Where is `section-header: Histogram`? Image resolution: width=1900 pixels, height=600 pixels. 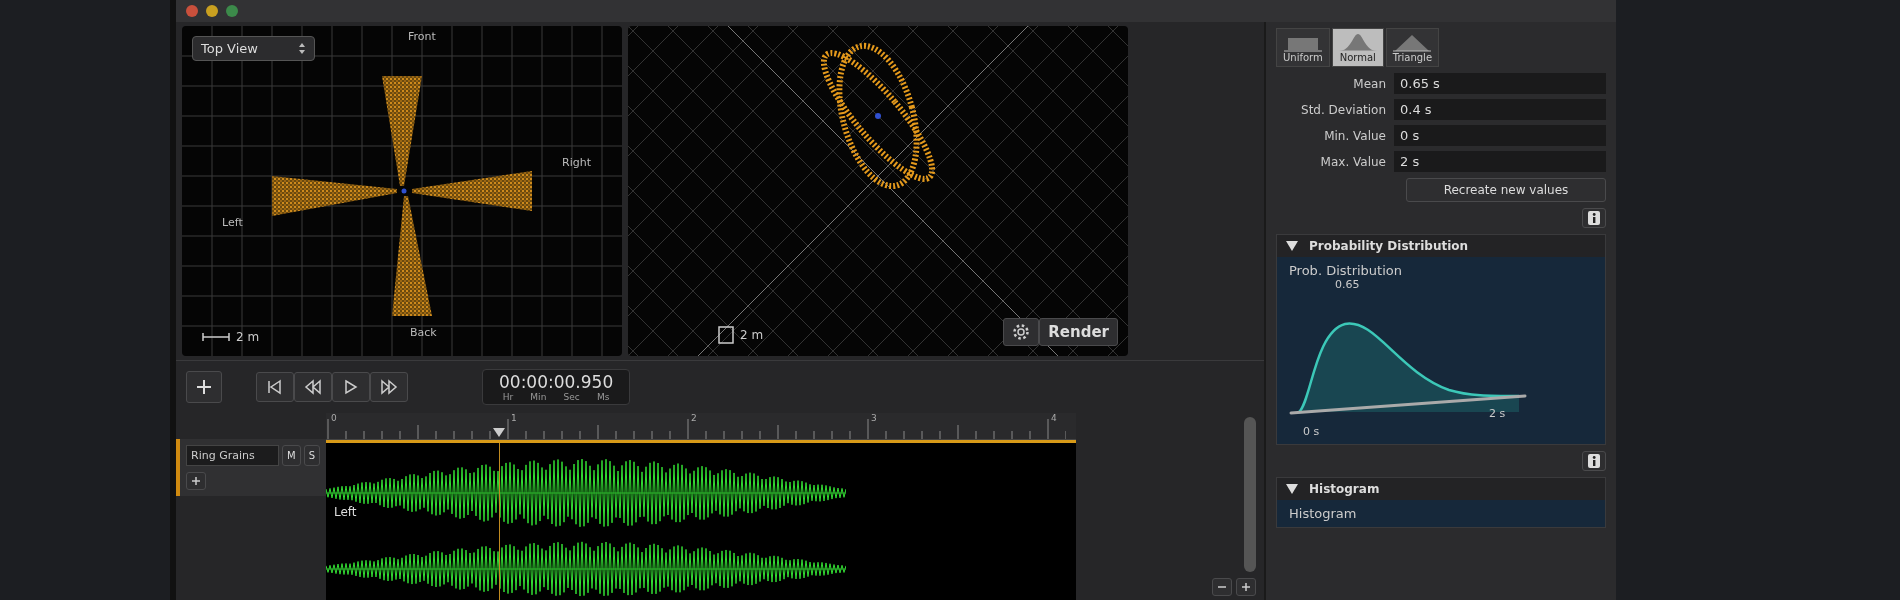 section-header: Histogram is located at coordinates (1441, 489).